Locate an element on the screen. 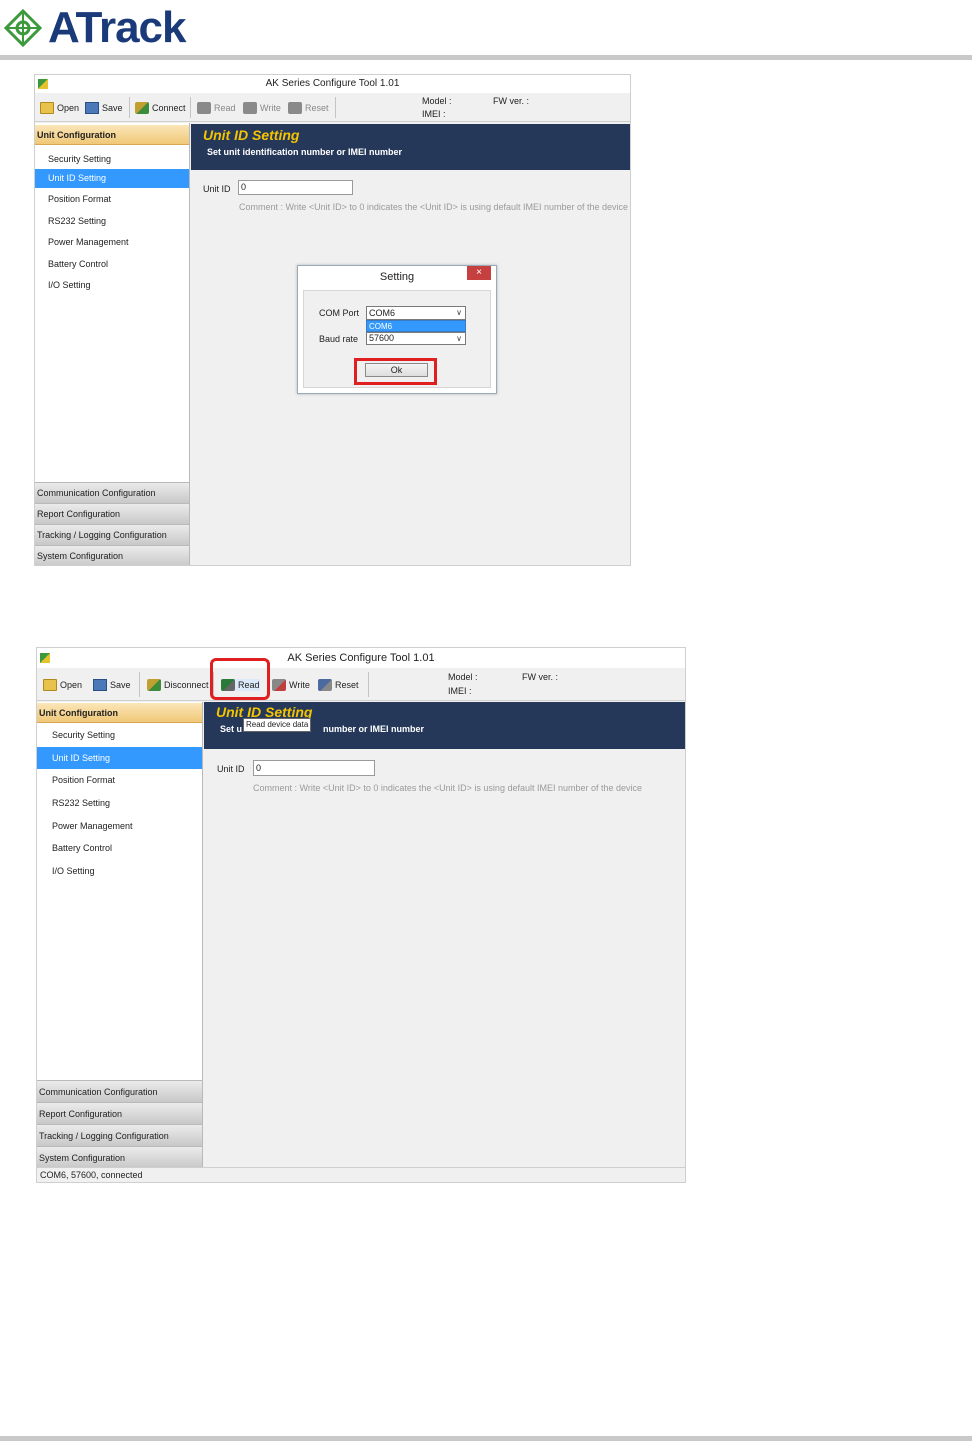 The image size is (972, 1442). read-chip-icon is located at coordinates (204, 108).